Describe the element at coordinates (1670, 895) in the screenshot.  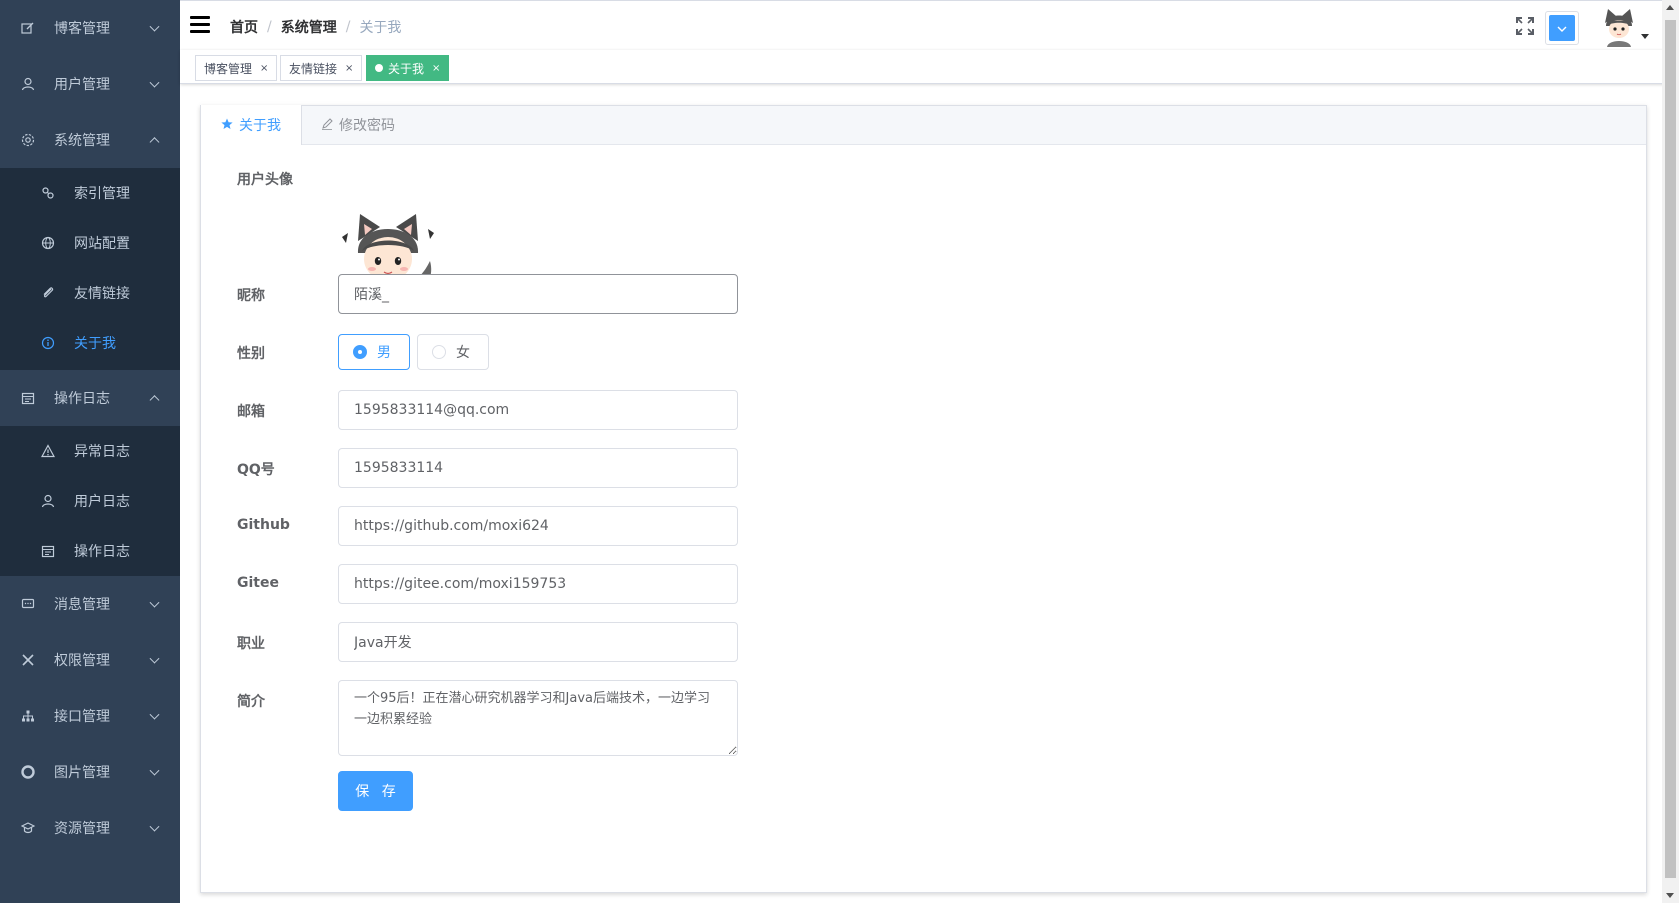
I see `scroll-down-arrow-icon` at that location.